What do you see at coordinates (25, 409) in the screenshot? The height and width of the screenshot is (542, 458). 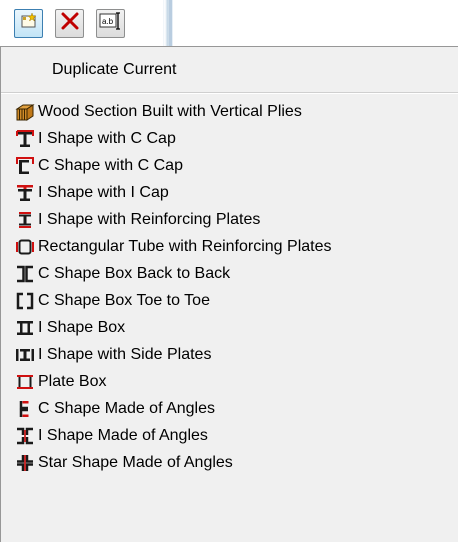 I see `c-shape-angles-icon` at bounding box center [25, 409].